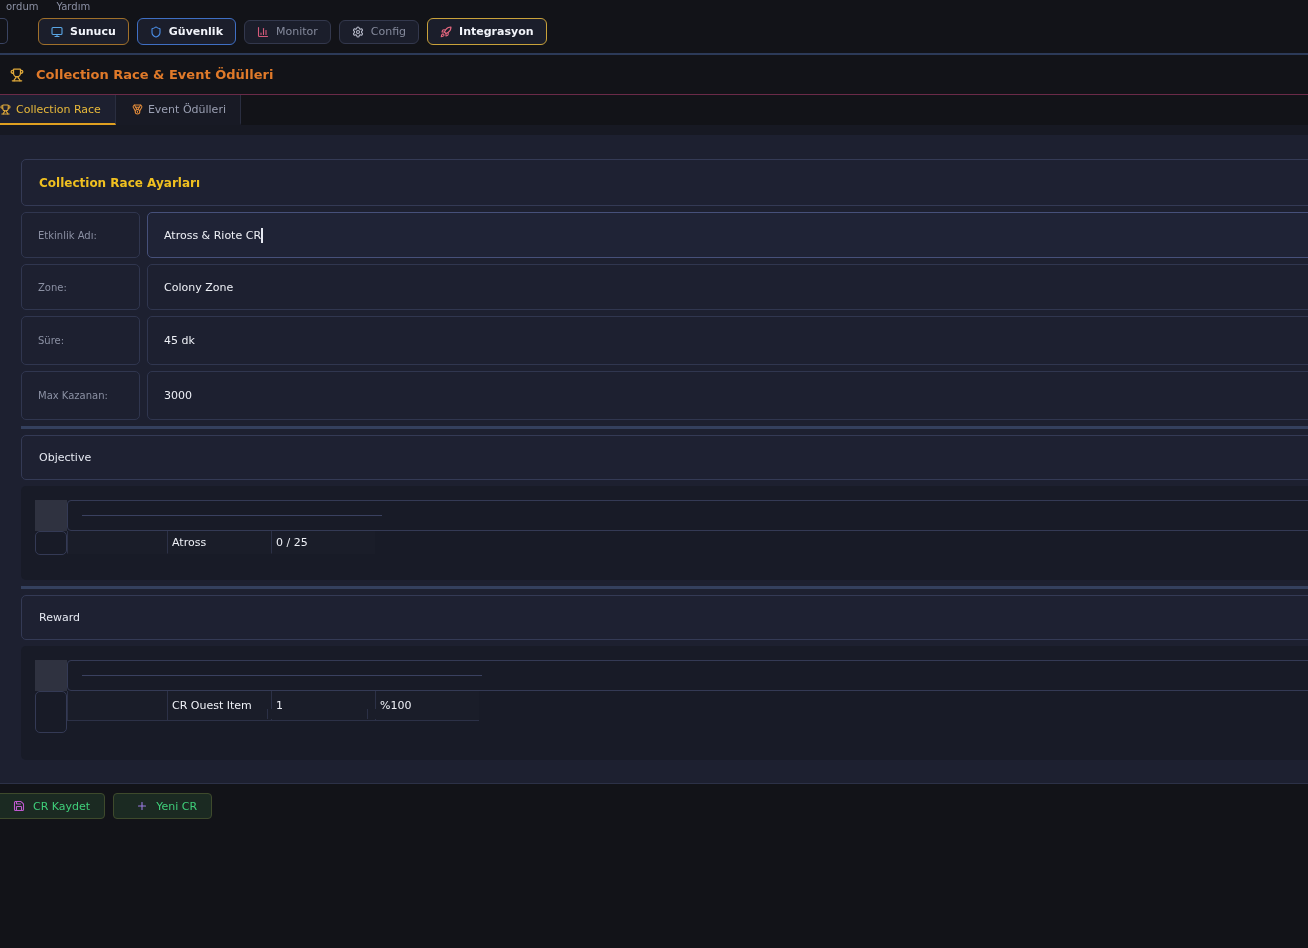  What do you see at coordinates (178, 110) in the screenshot?
I see `tab: Event Ödülleri` at bounding box center [178, 110].